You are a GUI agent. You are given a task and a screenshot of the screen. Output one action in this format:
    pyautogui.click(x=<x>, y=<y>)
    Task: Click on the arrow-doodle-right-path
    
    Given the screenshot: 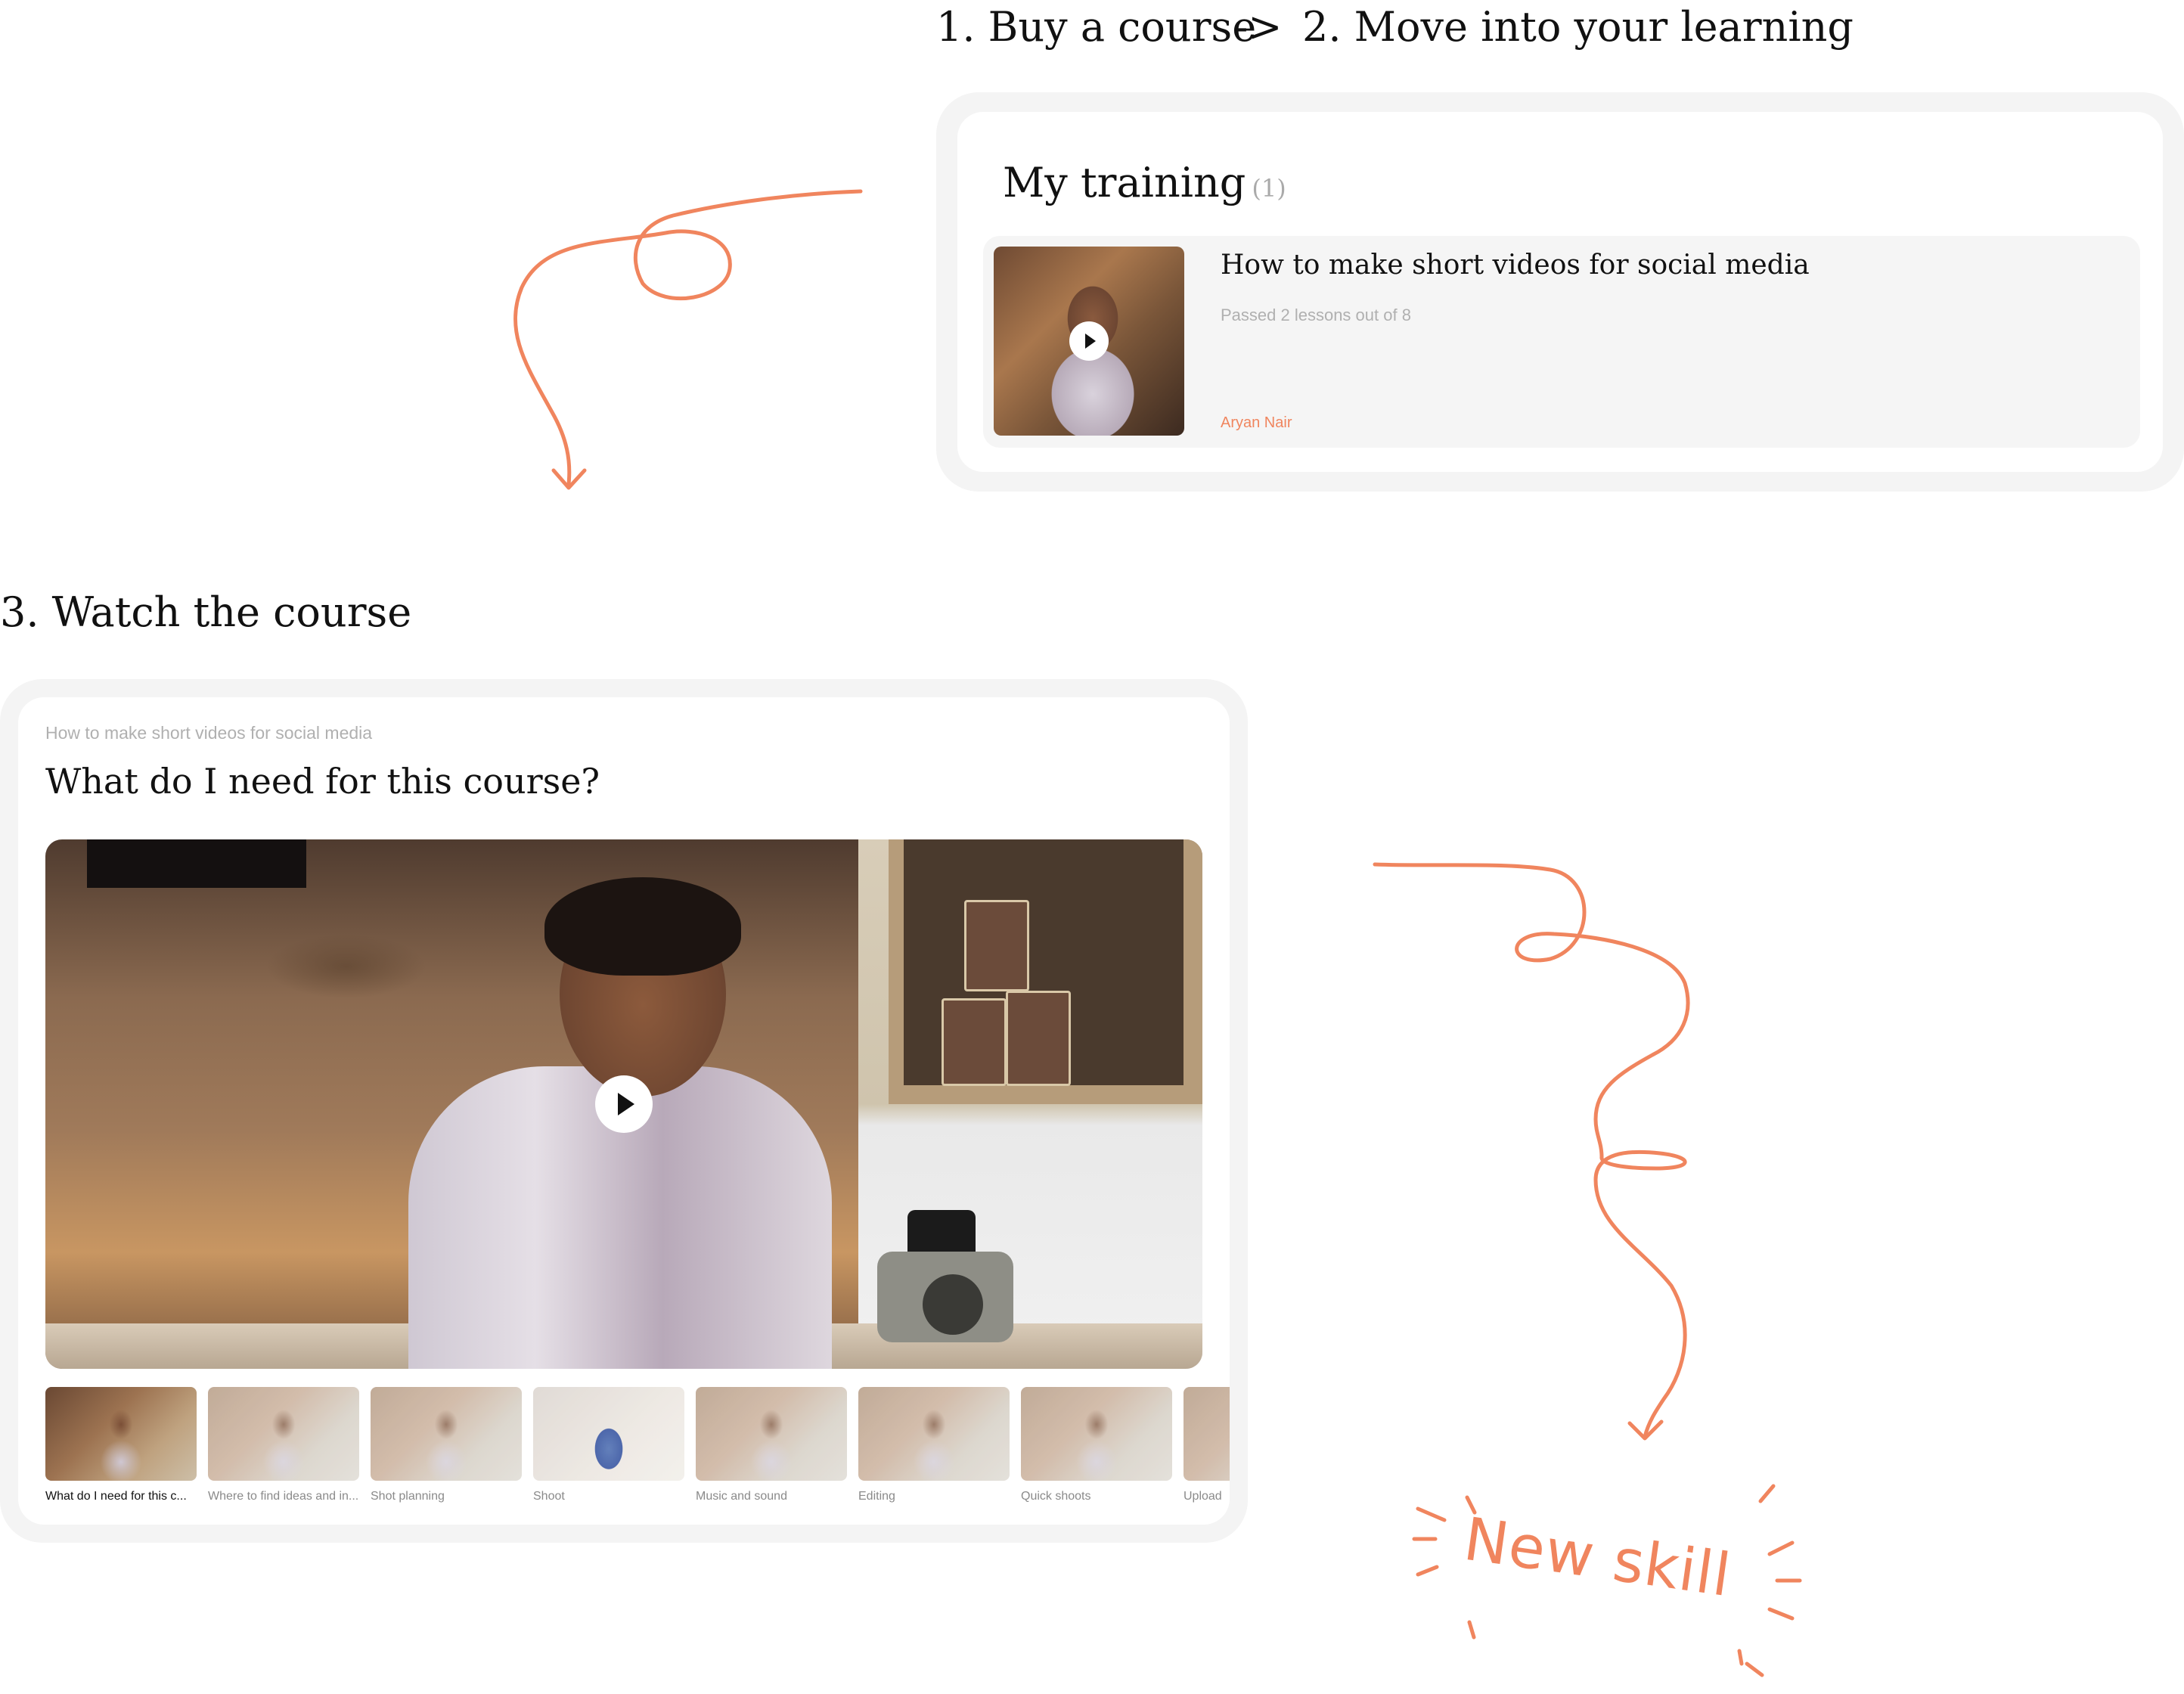 What is the action you would take?
    pyautogui.click(x=1531, y=1150)
    